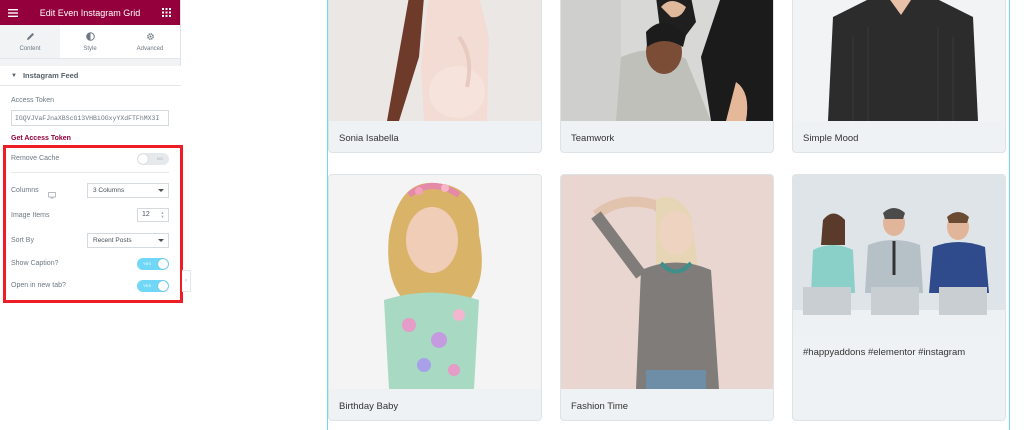 The height and width of the screenshot is (430, 1024). I want to click on card-caption: Sonia Isabella, so click(369, 138).